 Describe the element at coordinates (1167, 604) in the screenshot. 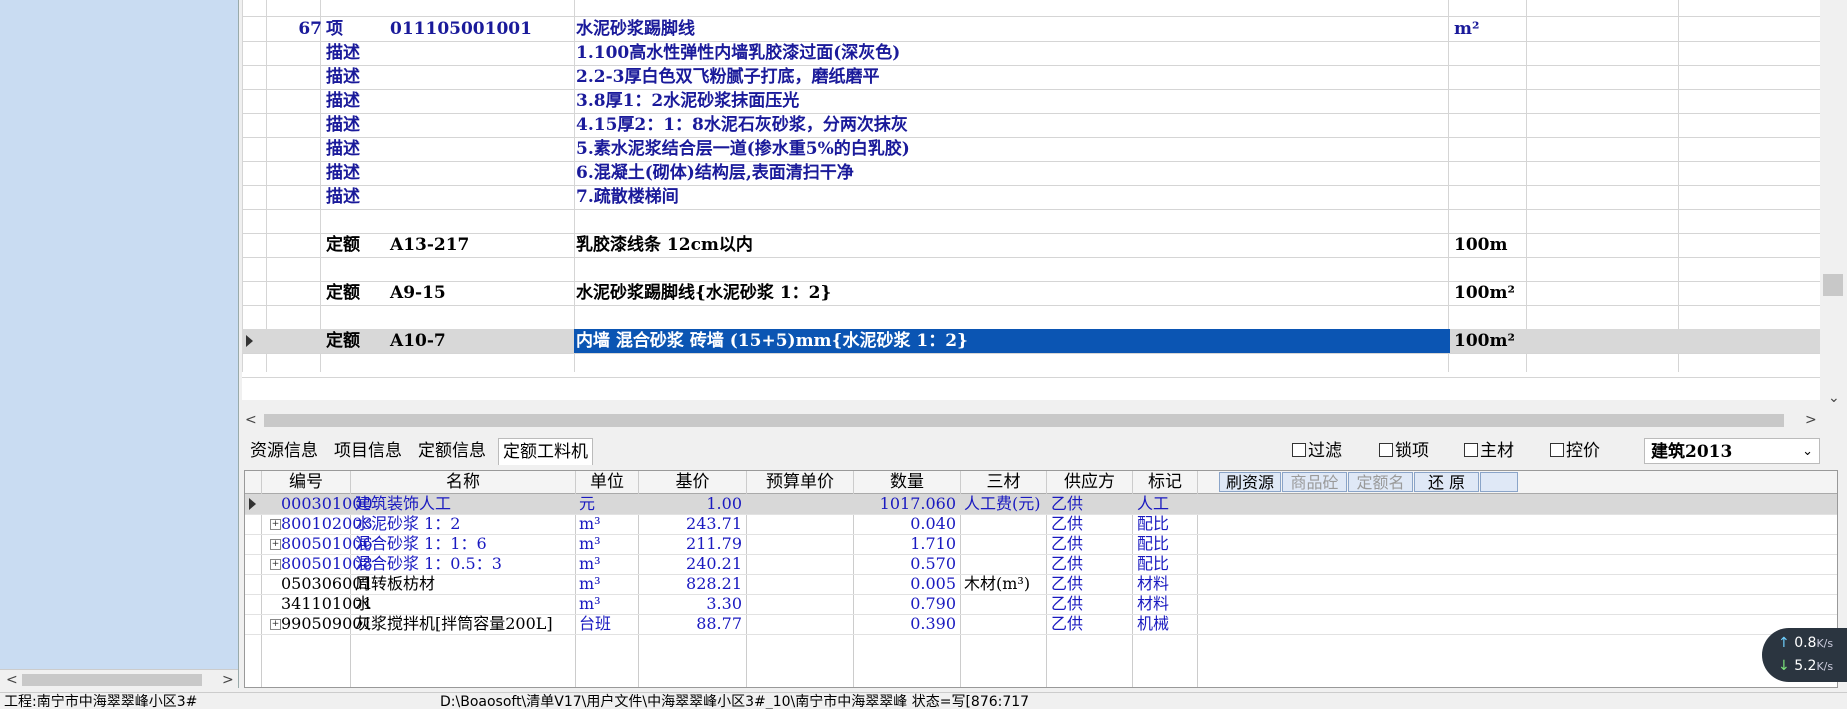

I see `cell-mark: 材料` at that location.